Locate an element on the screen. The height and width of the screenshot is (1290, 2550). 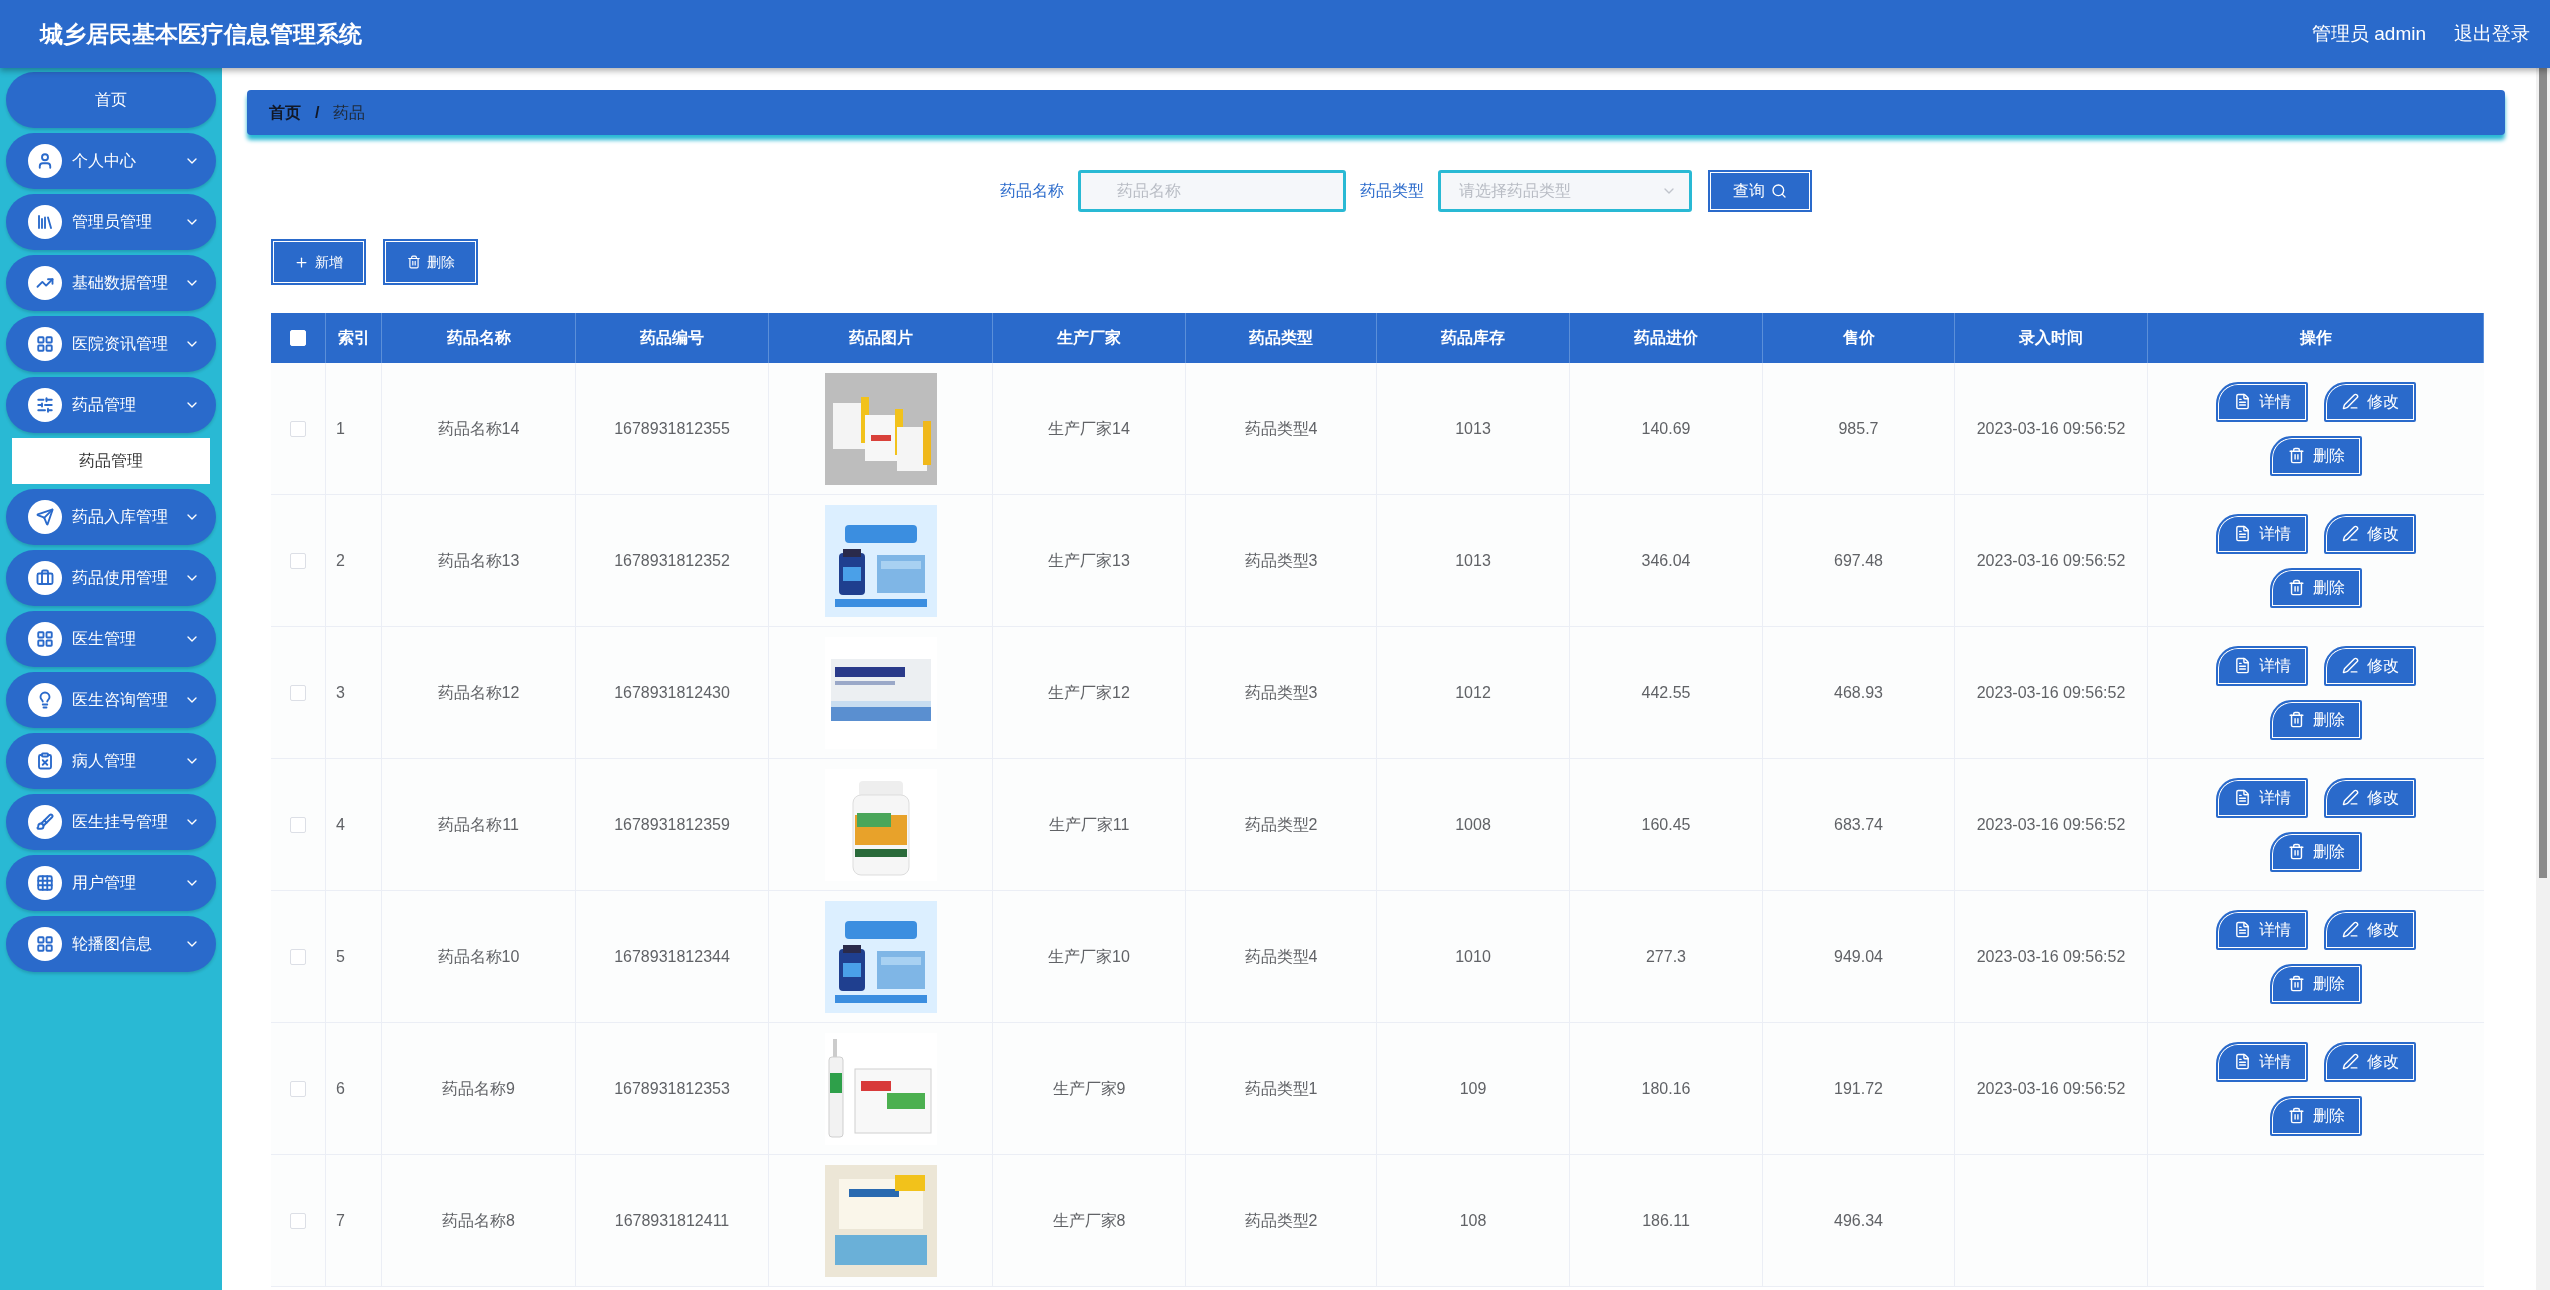
table-cell-text: 683.74 is located at coordinates (1858, 824).